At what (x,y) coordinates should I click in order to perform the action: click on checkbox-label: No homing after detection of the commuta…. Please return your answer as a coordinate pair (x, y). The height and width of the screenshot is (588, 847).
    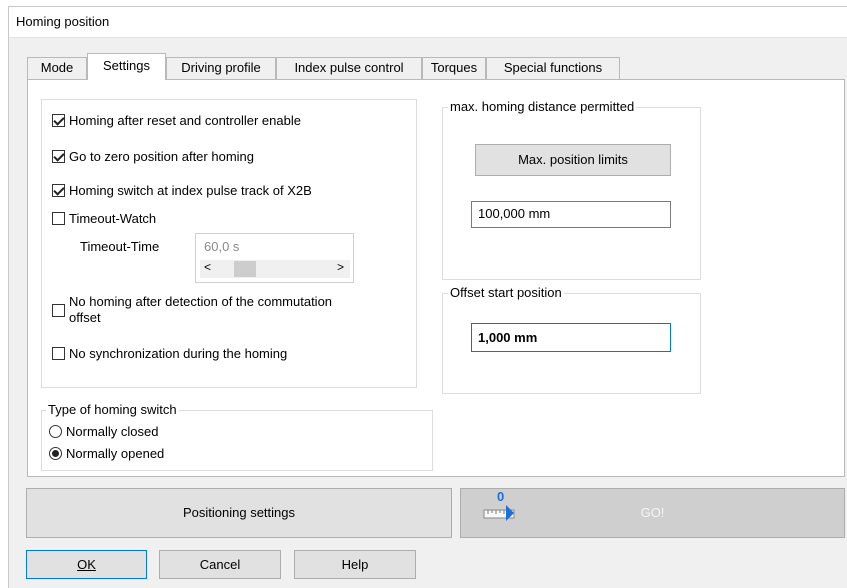
    Looking at the image, I should click on (200, 310).